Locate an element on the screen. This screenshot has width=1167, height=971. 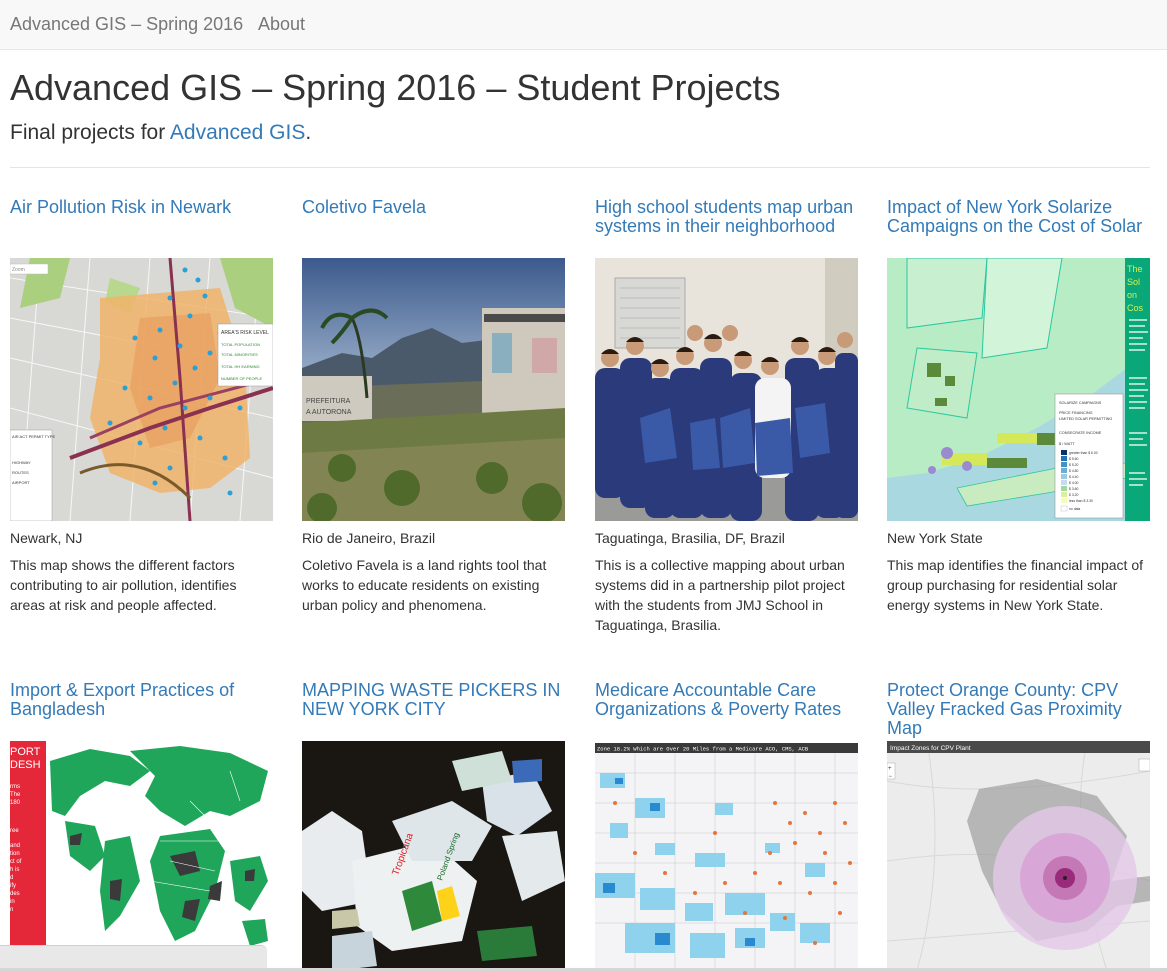
poster-text-3: 180 is located at coordinates (15, 803).